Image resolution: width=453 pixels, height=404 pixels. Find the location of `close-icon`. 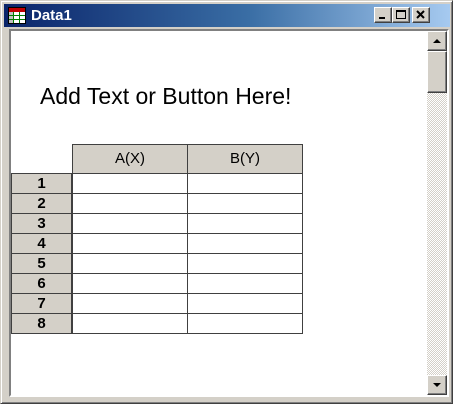

close-icon is located at coordinates (420, 14).